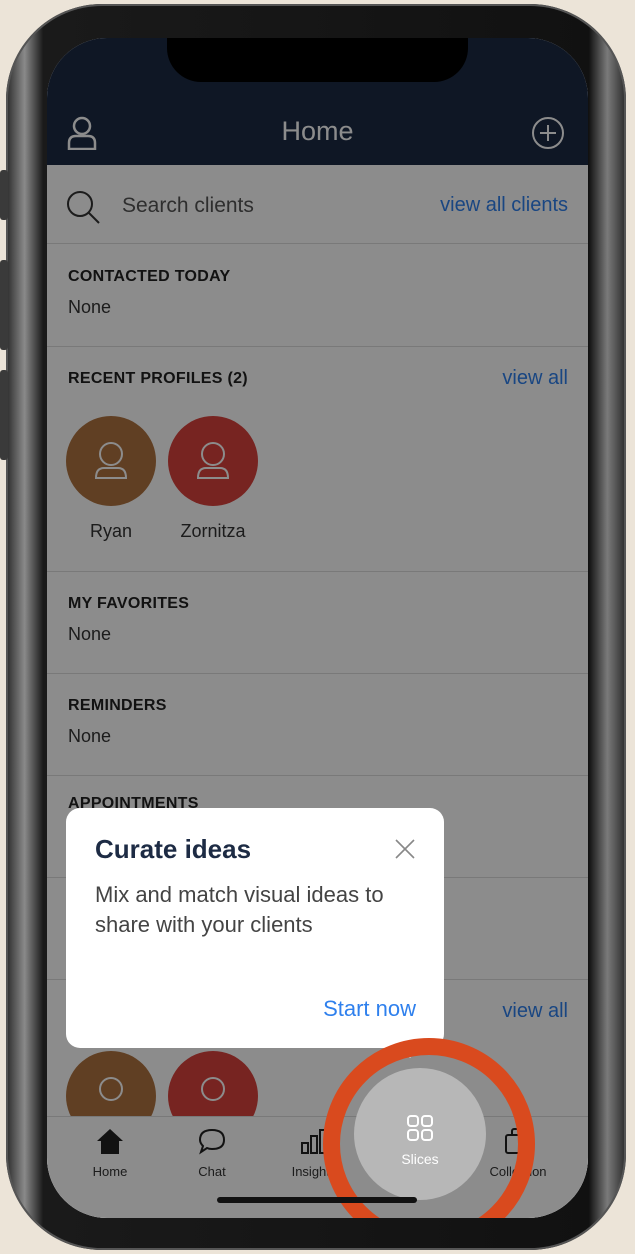 The height and width of the screenshot is (1254, 635). What do you see at coordinates (317, 1200) in the screenshot?
I see `home-indicator` at bounding box center [317, 1200].